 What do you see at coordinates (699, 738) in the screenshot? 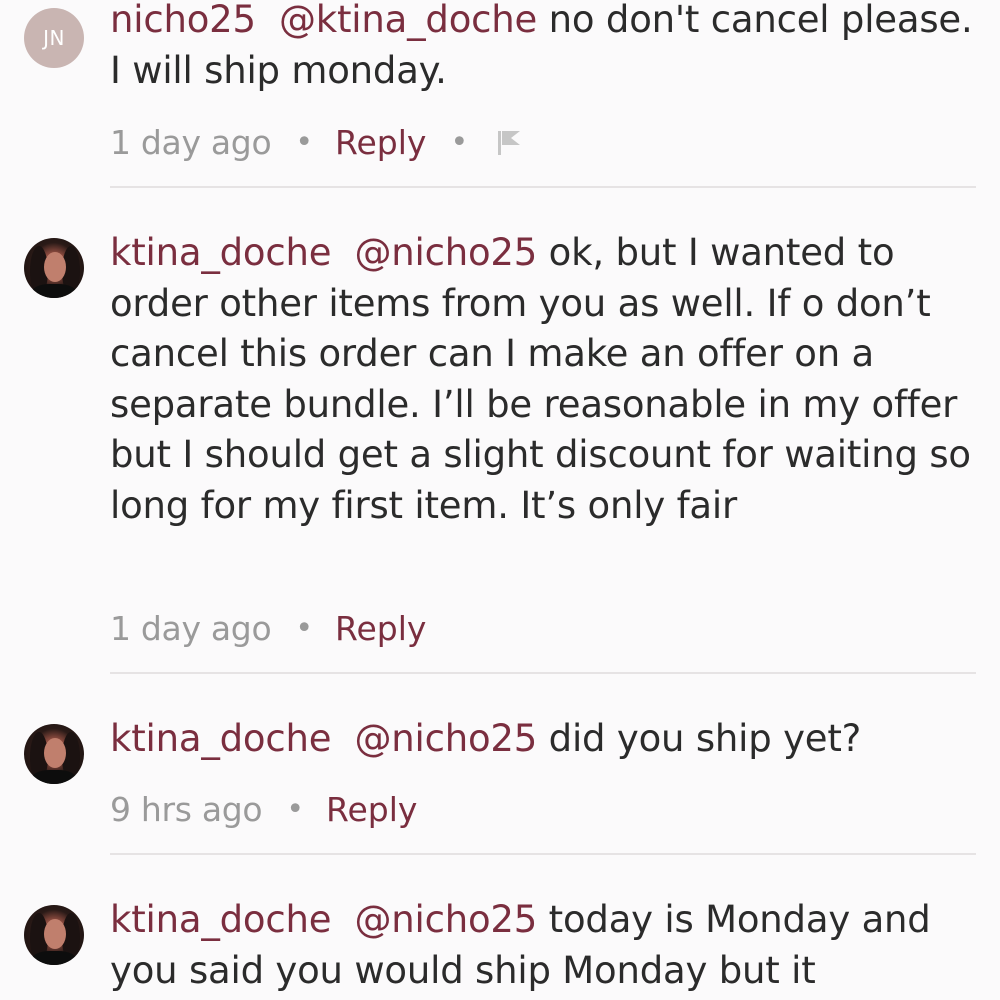
I see `comment-body: did you ship yet?` at bounding box center [699, 738].